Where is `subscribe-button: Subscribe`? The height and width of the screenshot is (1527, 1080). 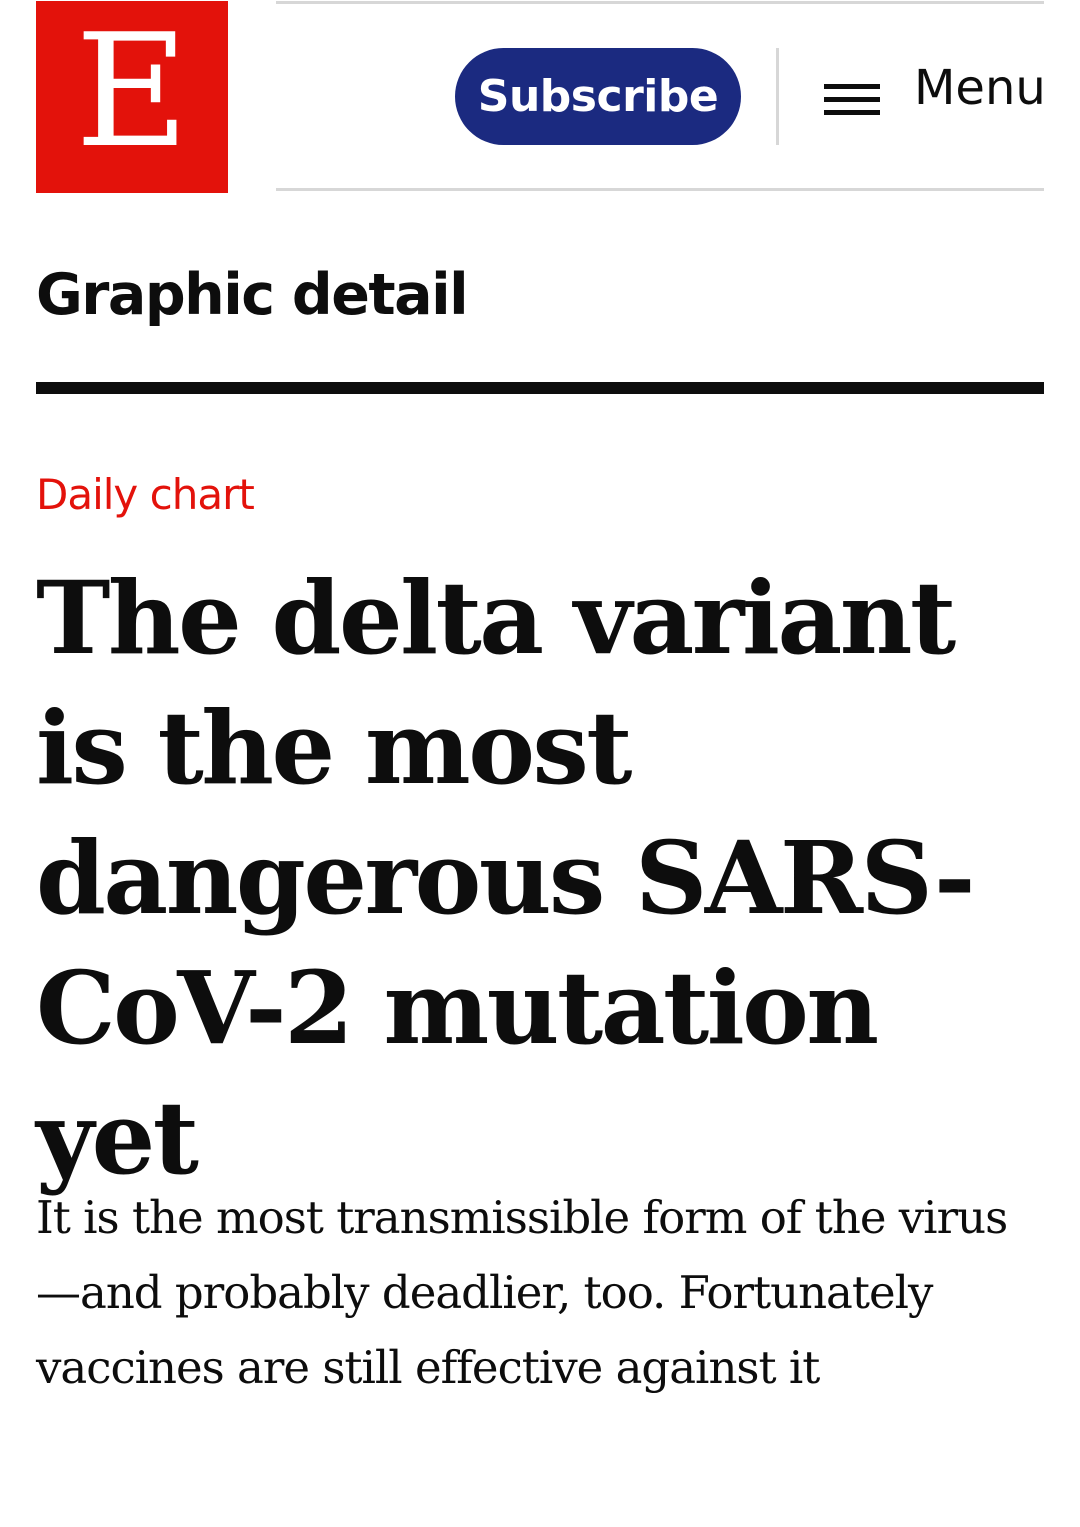 subscribe-button: Subscribe is located at coordinates (598, 96).